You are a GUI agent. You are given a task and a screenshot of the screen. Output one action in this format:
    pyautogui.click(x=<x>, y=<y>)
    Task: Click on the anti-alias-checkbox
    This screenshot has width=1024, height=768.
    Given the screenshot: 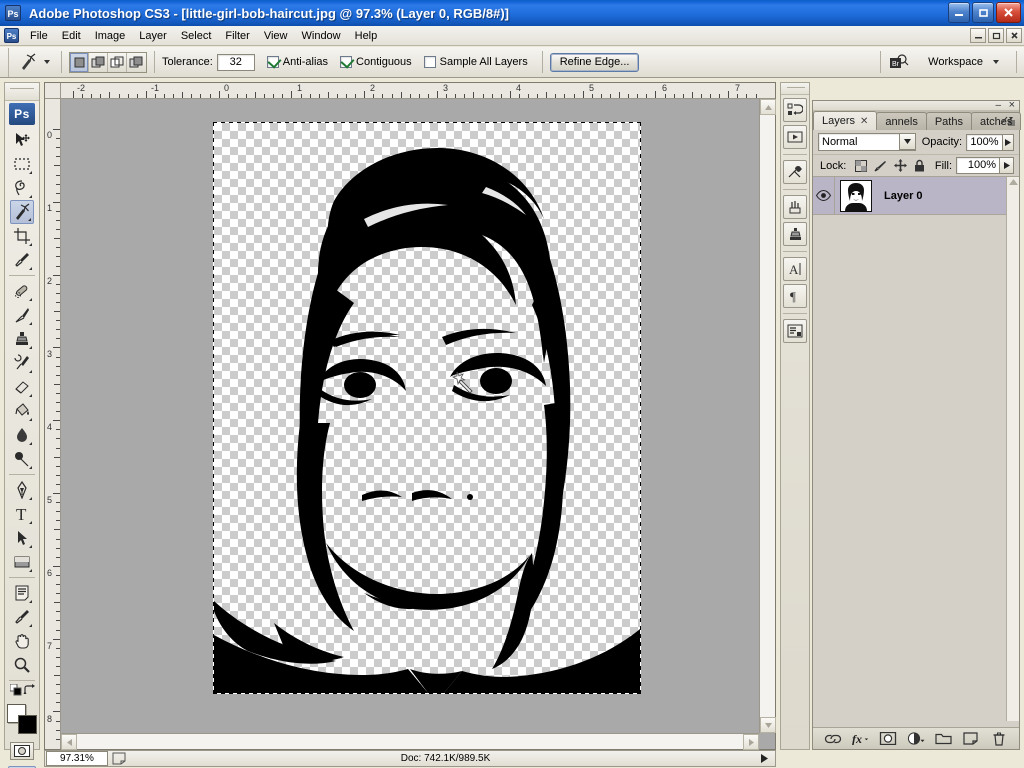 What is the action you would take?
    pyautogui.click(x=272, y=62)
    